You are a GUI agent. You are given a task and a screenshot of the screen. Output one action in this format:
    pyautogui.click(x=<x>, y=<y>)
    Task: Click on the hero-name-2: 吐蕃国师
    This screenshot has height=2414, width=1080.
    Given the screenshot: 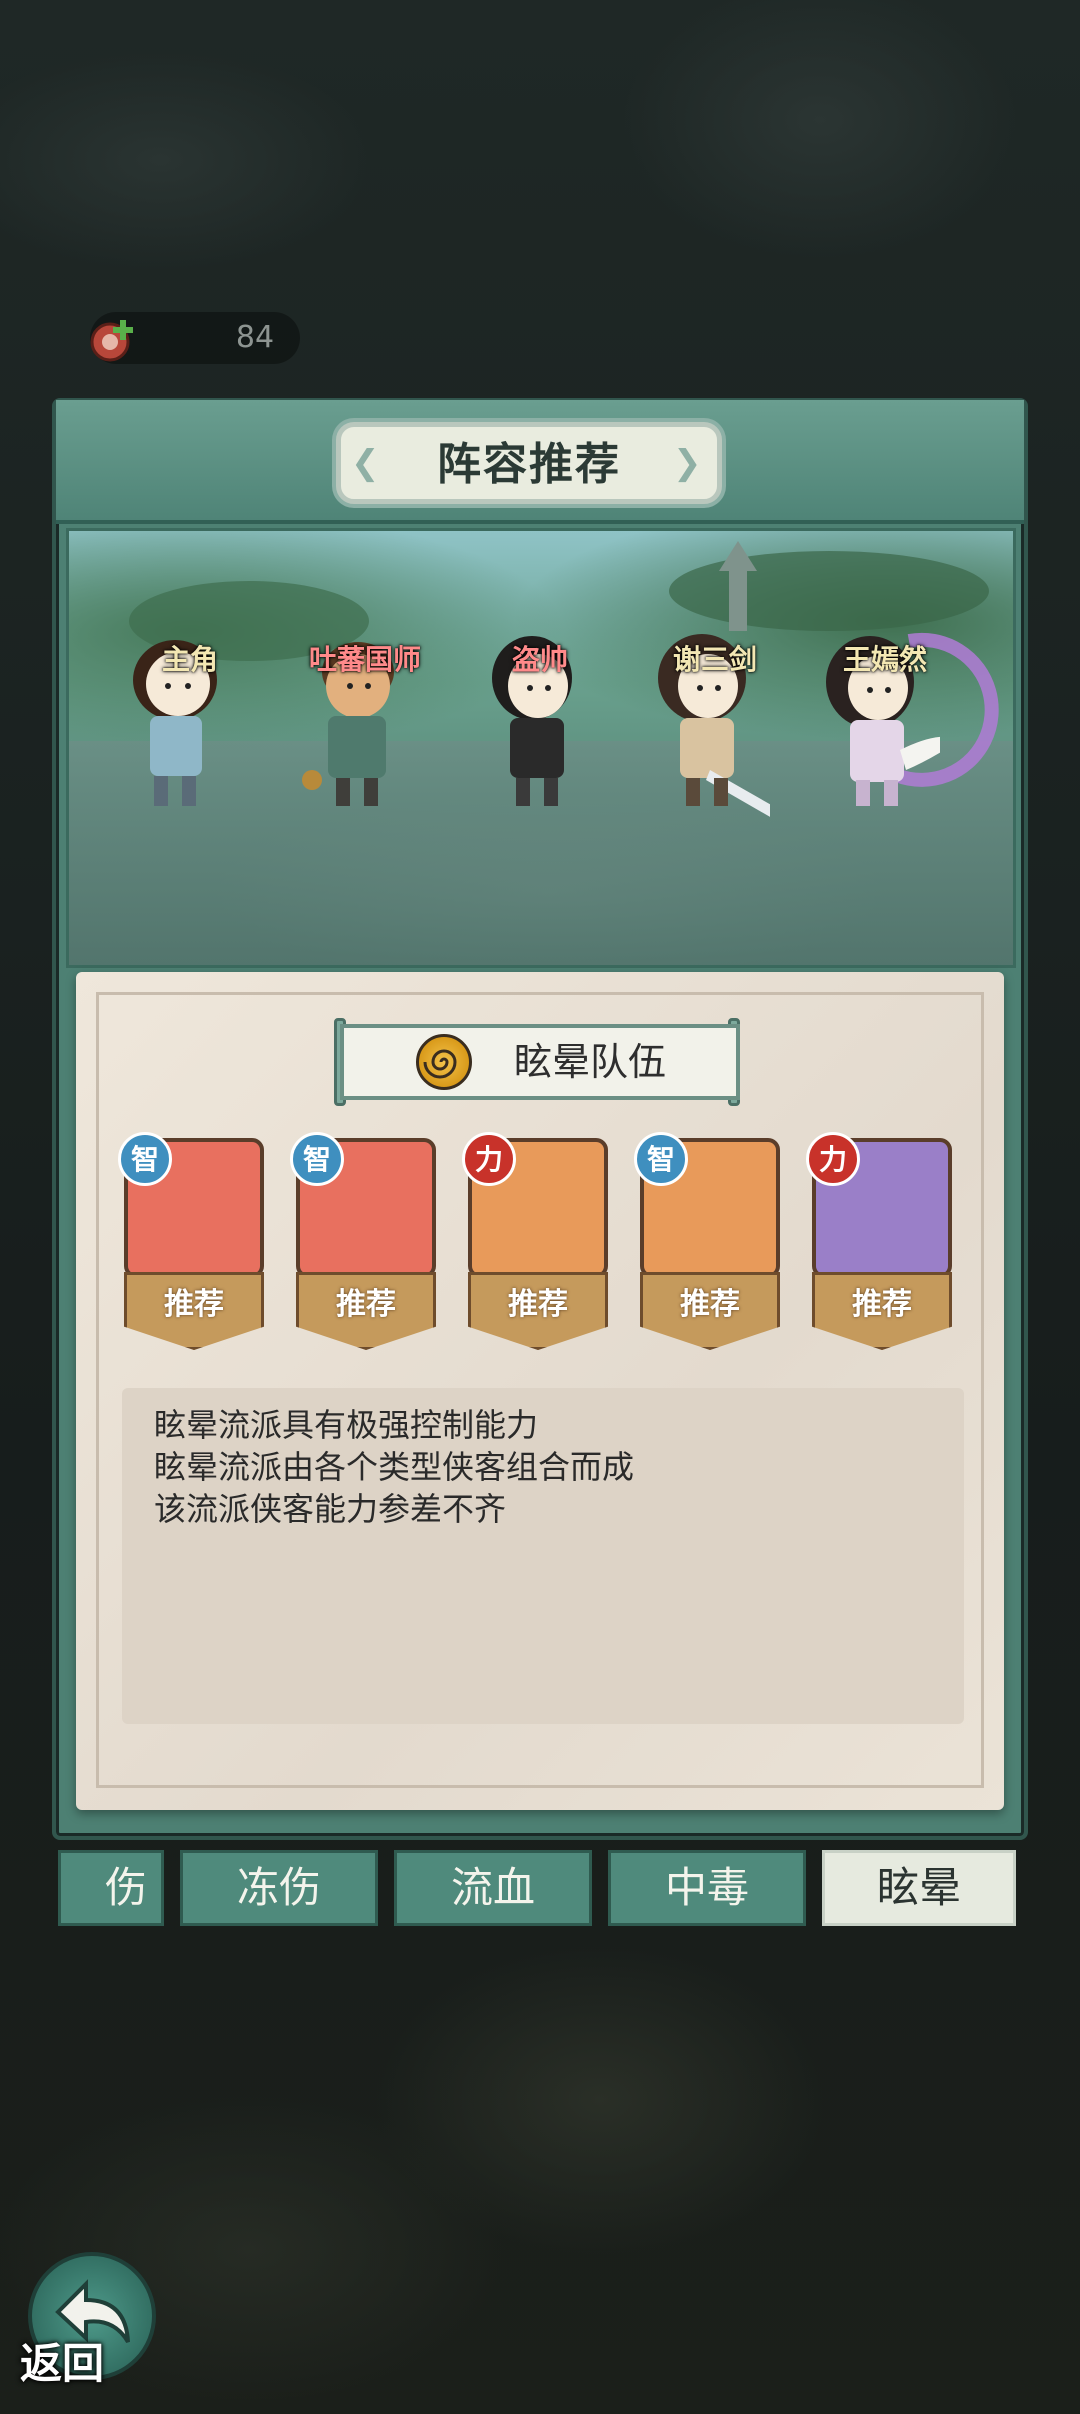 What is the action you would take?
    pyautogui.click(x=364, y=659)
    